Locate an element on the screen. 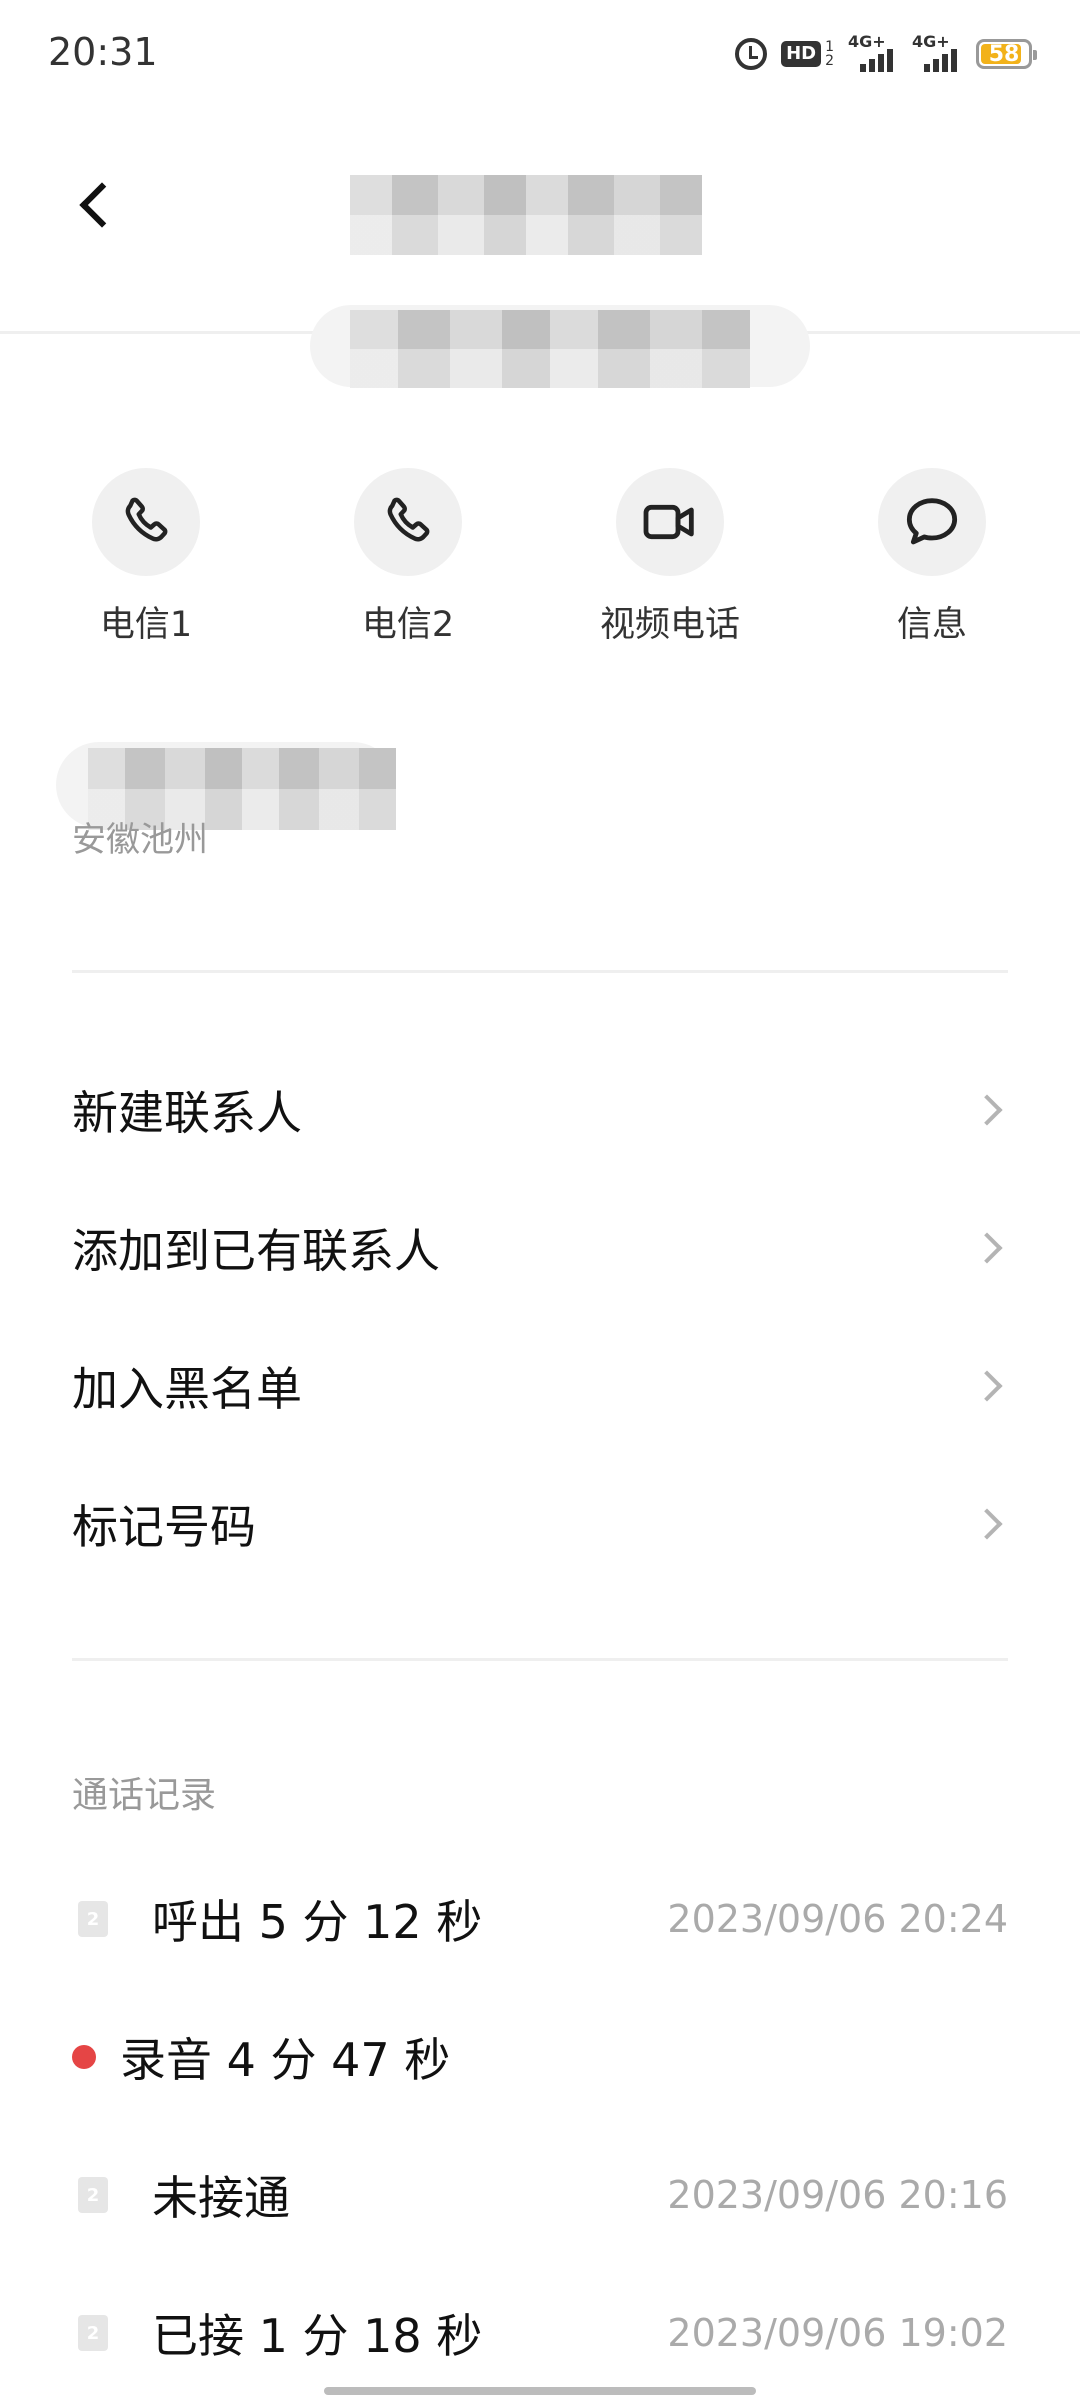  call-recording-row: 录音 4 分 47 秒 is located at coordinates (540, 2057).